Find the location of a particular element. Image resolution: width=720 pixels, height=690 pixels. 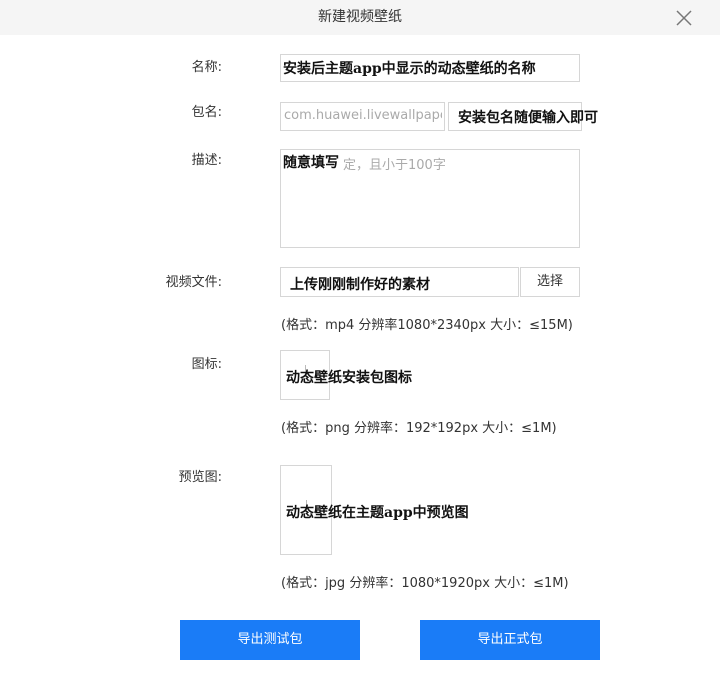

package-annotation: 安装包名随便输入即可 is located at coordinates (528, 118).